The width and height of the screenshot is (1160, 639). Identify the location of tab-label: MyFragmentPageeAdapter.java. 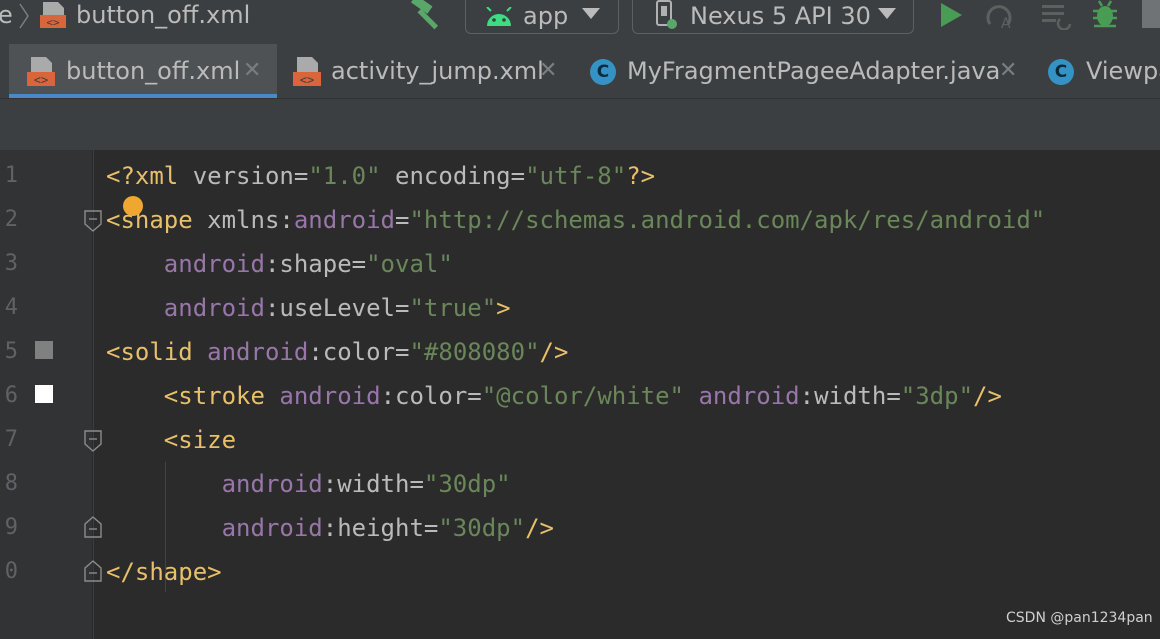
(814, 71).